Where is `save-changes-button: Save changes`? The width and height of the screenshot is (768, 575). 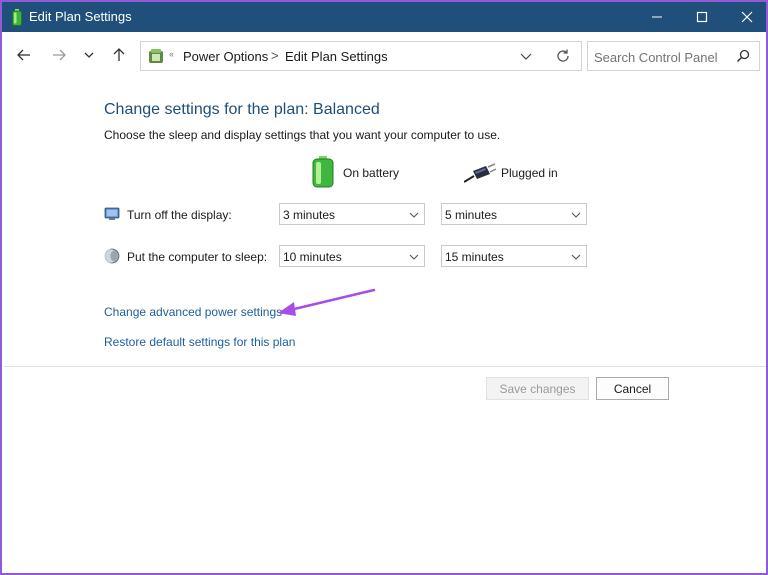
save-changes-button: Save changes is located at coordinates (537, 388).